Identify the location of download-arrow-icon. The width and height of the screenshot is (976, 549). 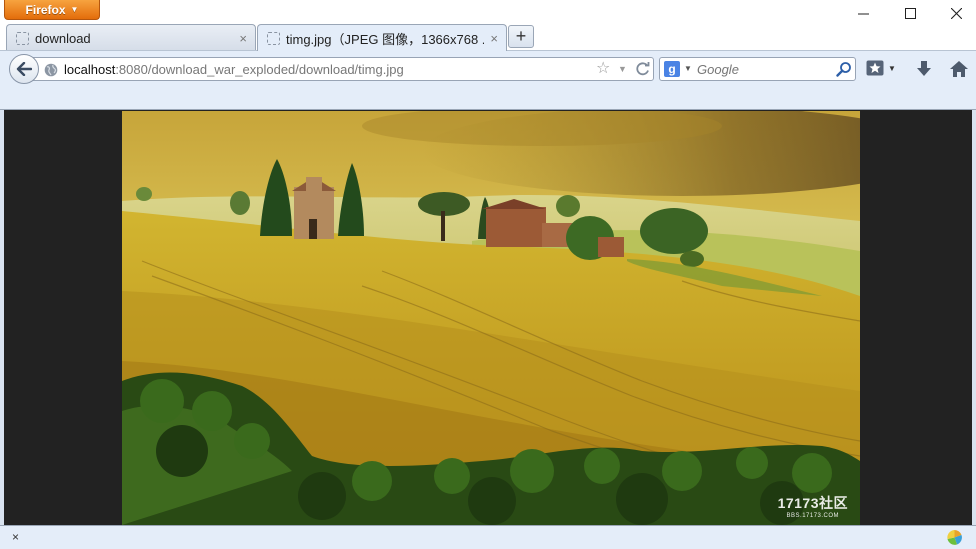
(924, 69).